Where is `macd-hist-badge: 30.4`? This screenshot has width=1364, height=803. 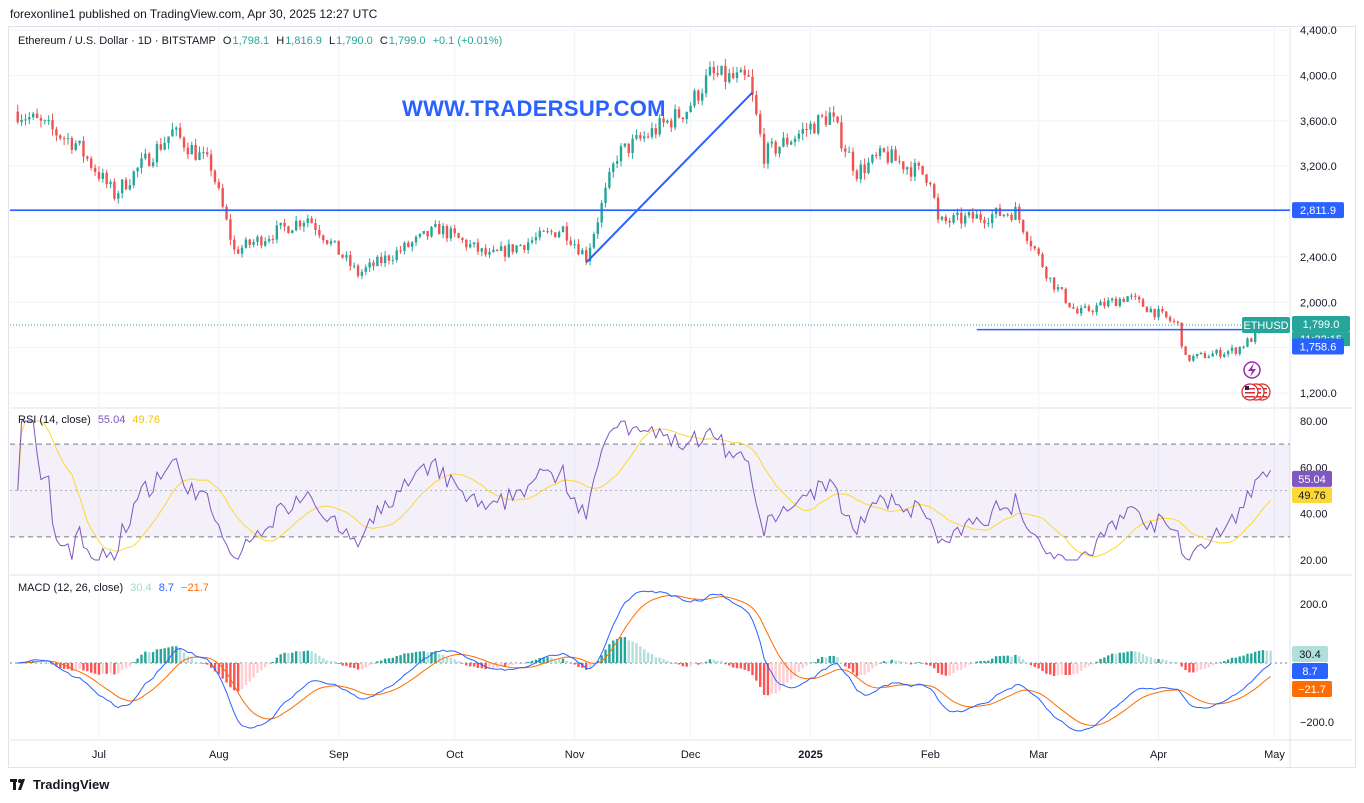
macd-hist-badge: 30.4 is located at coordinates (1310, 654).